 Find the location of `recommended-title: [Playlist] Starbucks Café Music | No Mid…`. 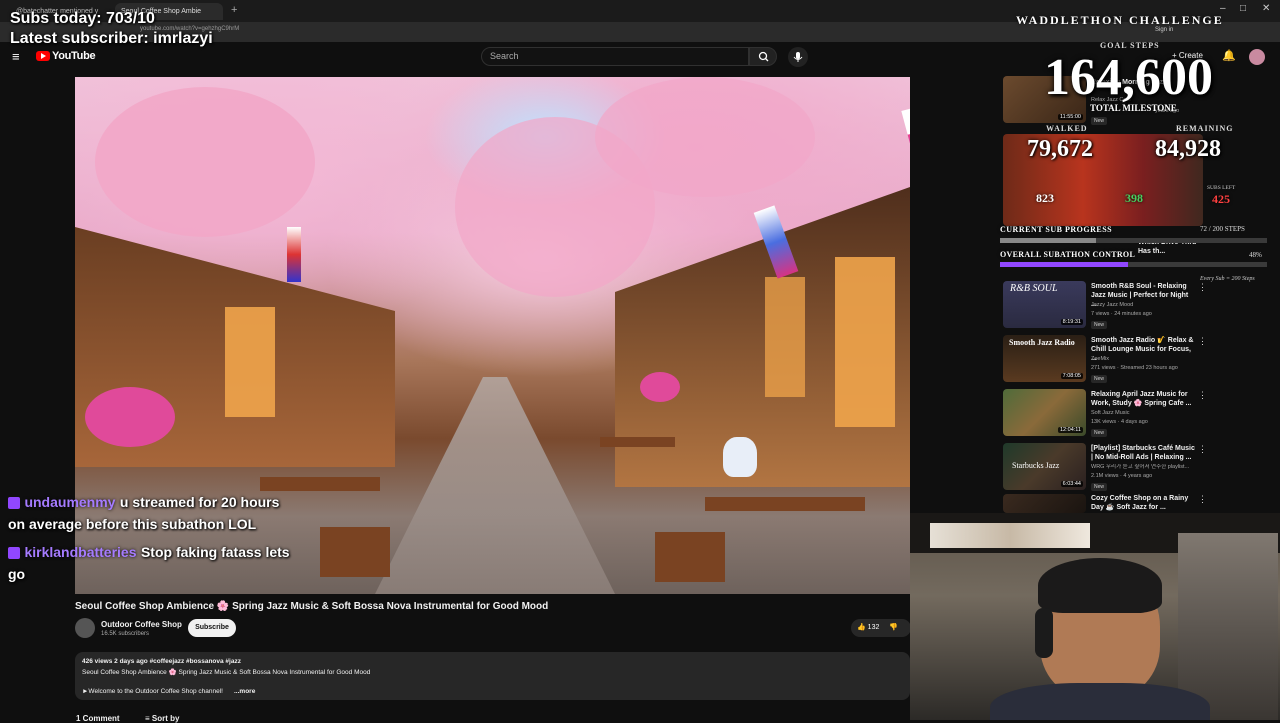

recommended-title: [Playlist] Starbucks Café Music | No Mid… is located at coordinates (1143, 453).